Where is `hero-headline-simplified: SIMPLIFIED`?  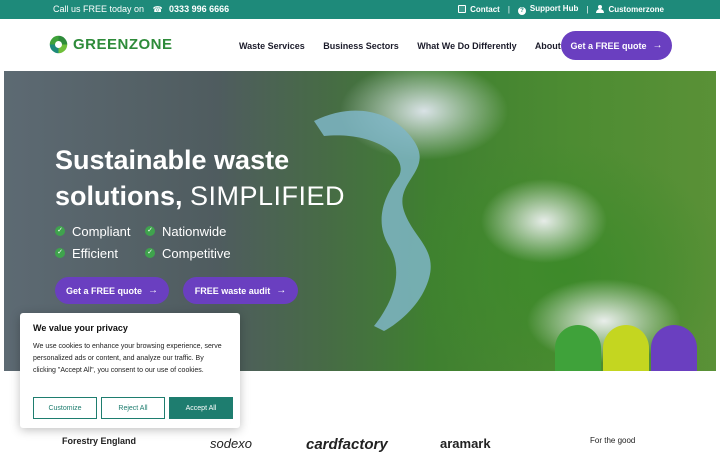
hero-headline-simplified: SIMPLIFIED is located at coordinates (268, 196).